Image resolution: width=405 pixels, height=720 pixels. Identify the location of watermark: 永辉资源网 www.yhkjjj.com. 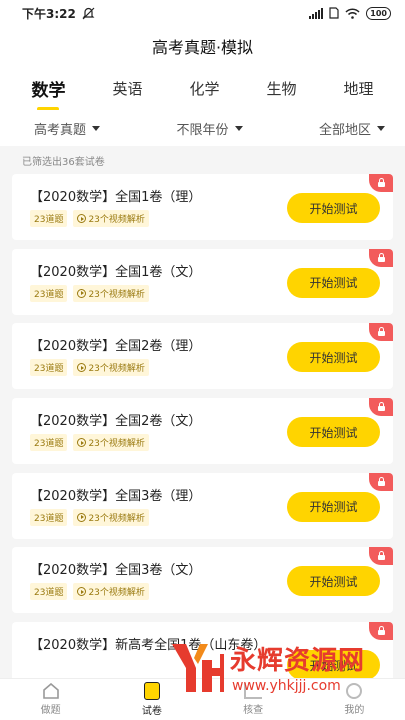
(284, 676).